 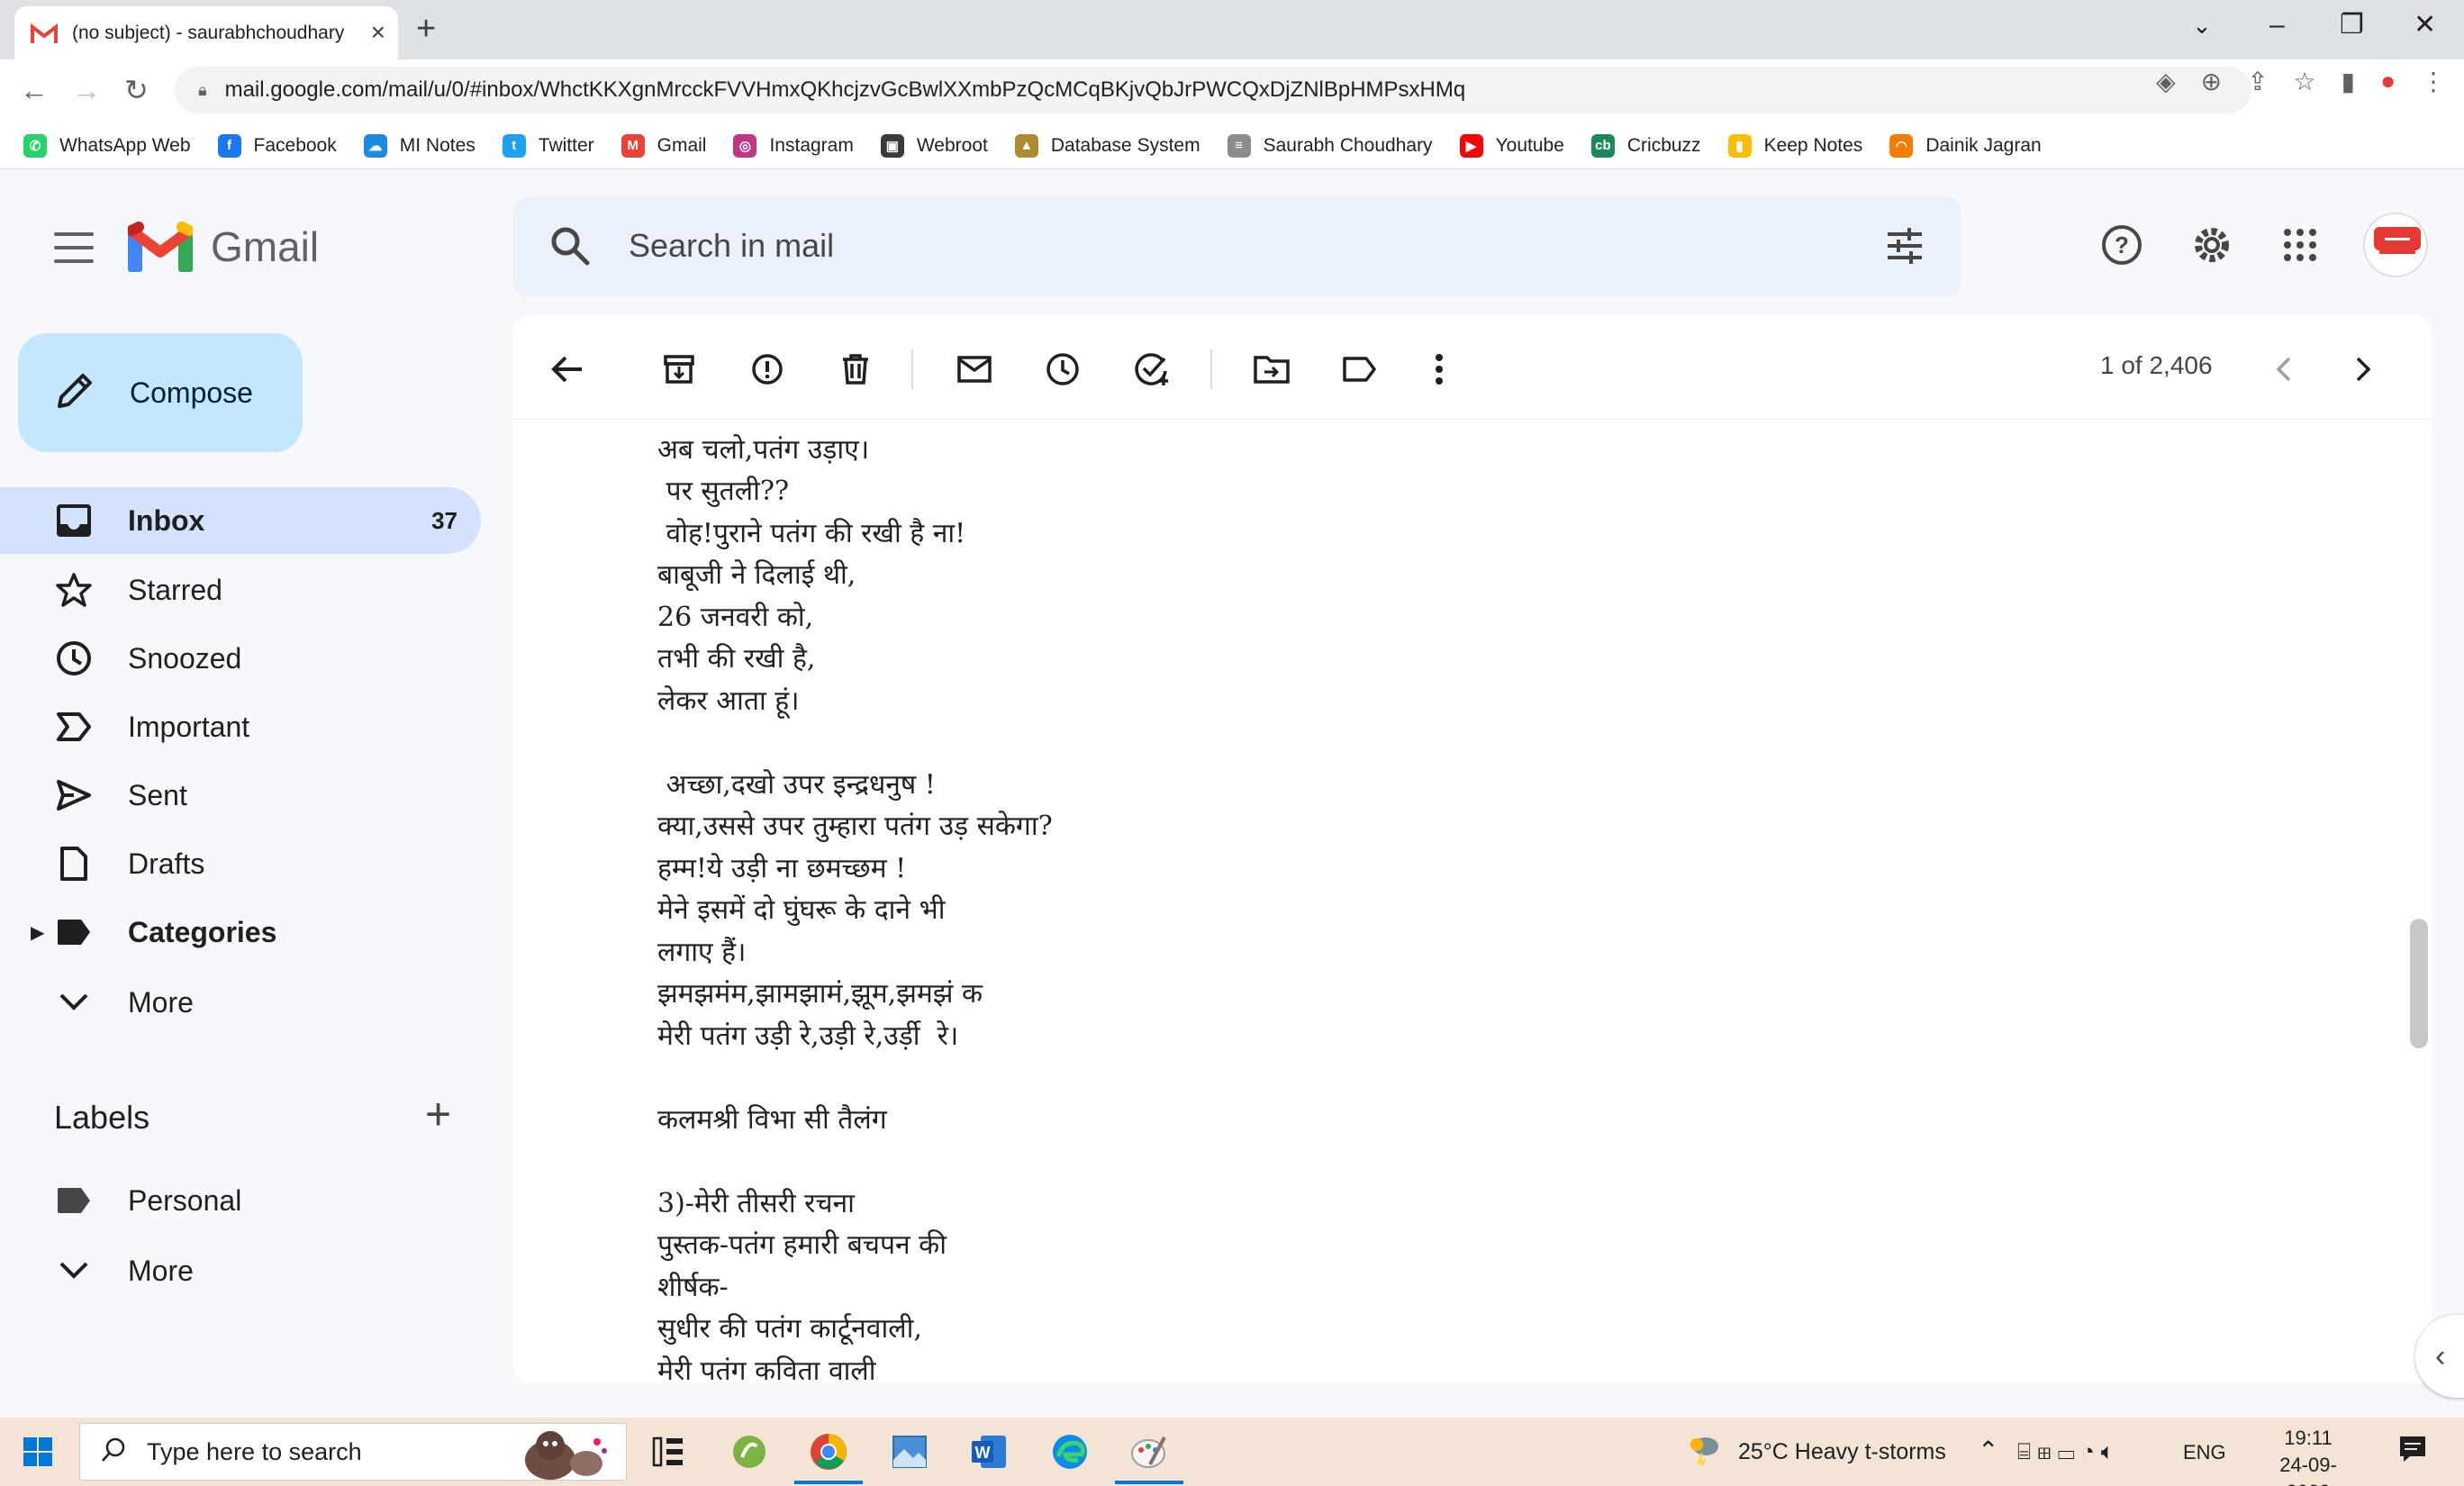 I want to click on sidebar-item-starred: Starred, so click(x=240, y=590).